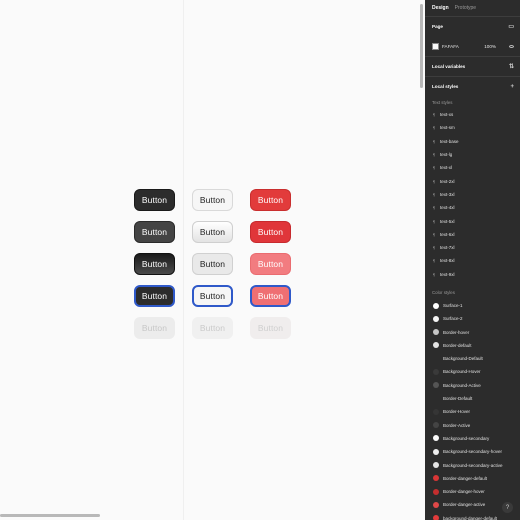  Describe the element at coordinates (490, 46) in the screenshot. I see `page-opacity: 100%` at that location.